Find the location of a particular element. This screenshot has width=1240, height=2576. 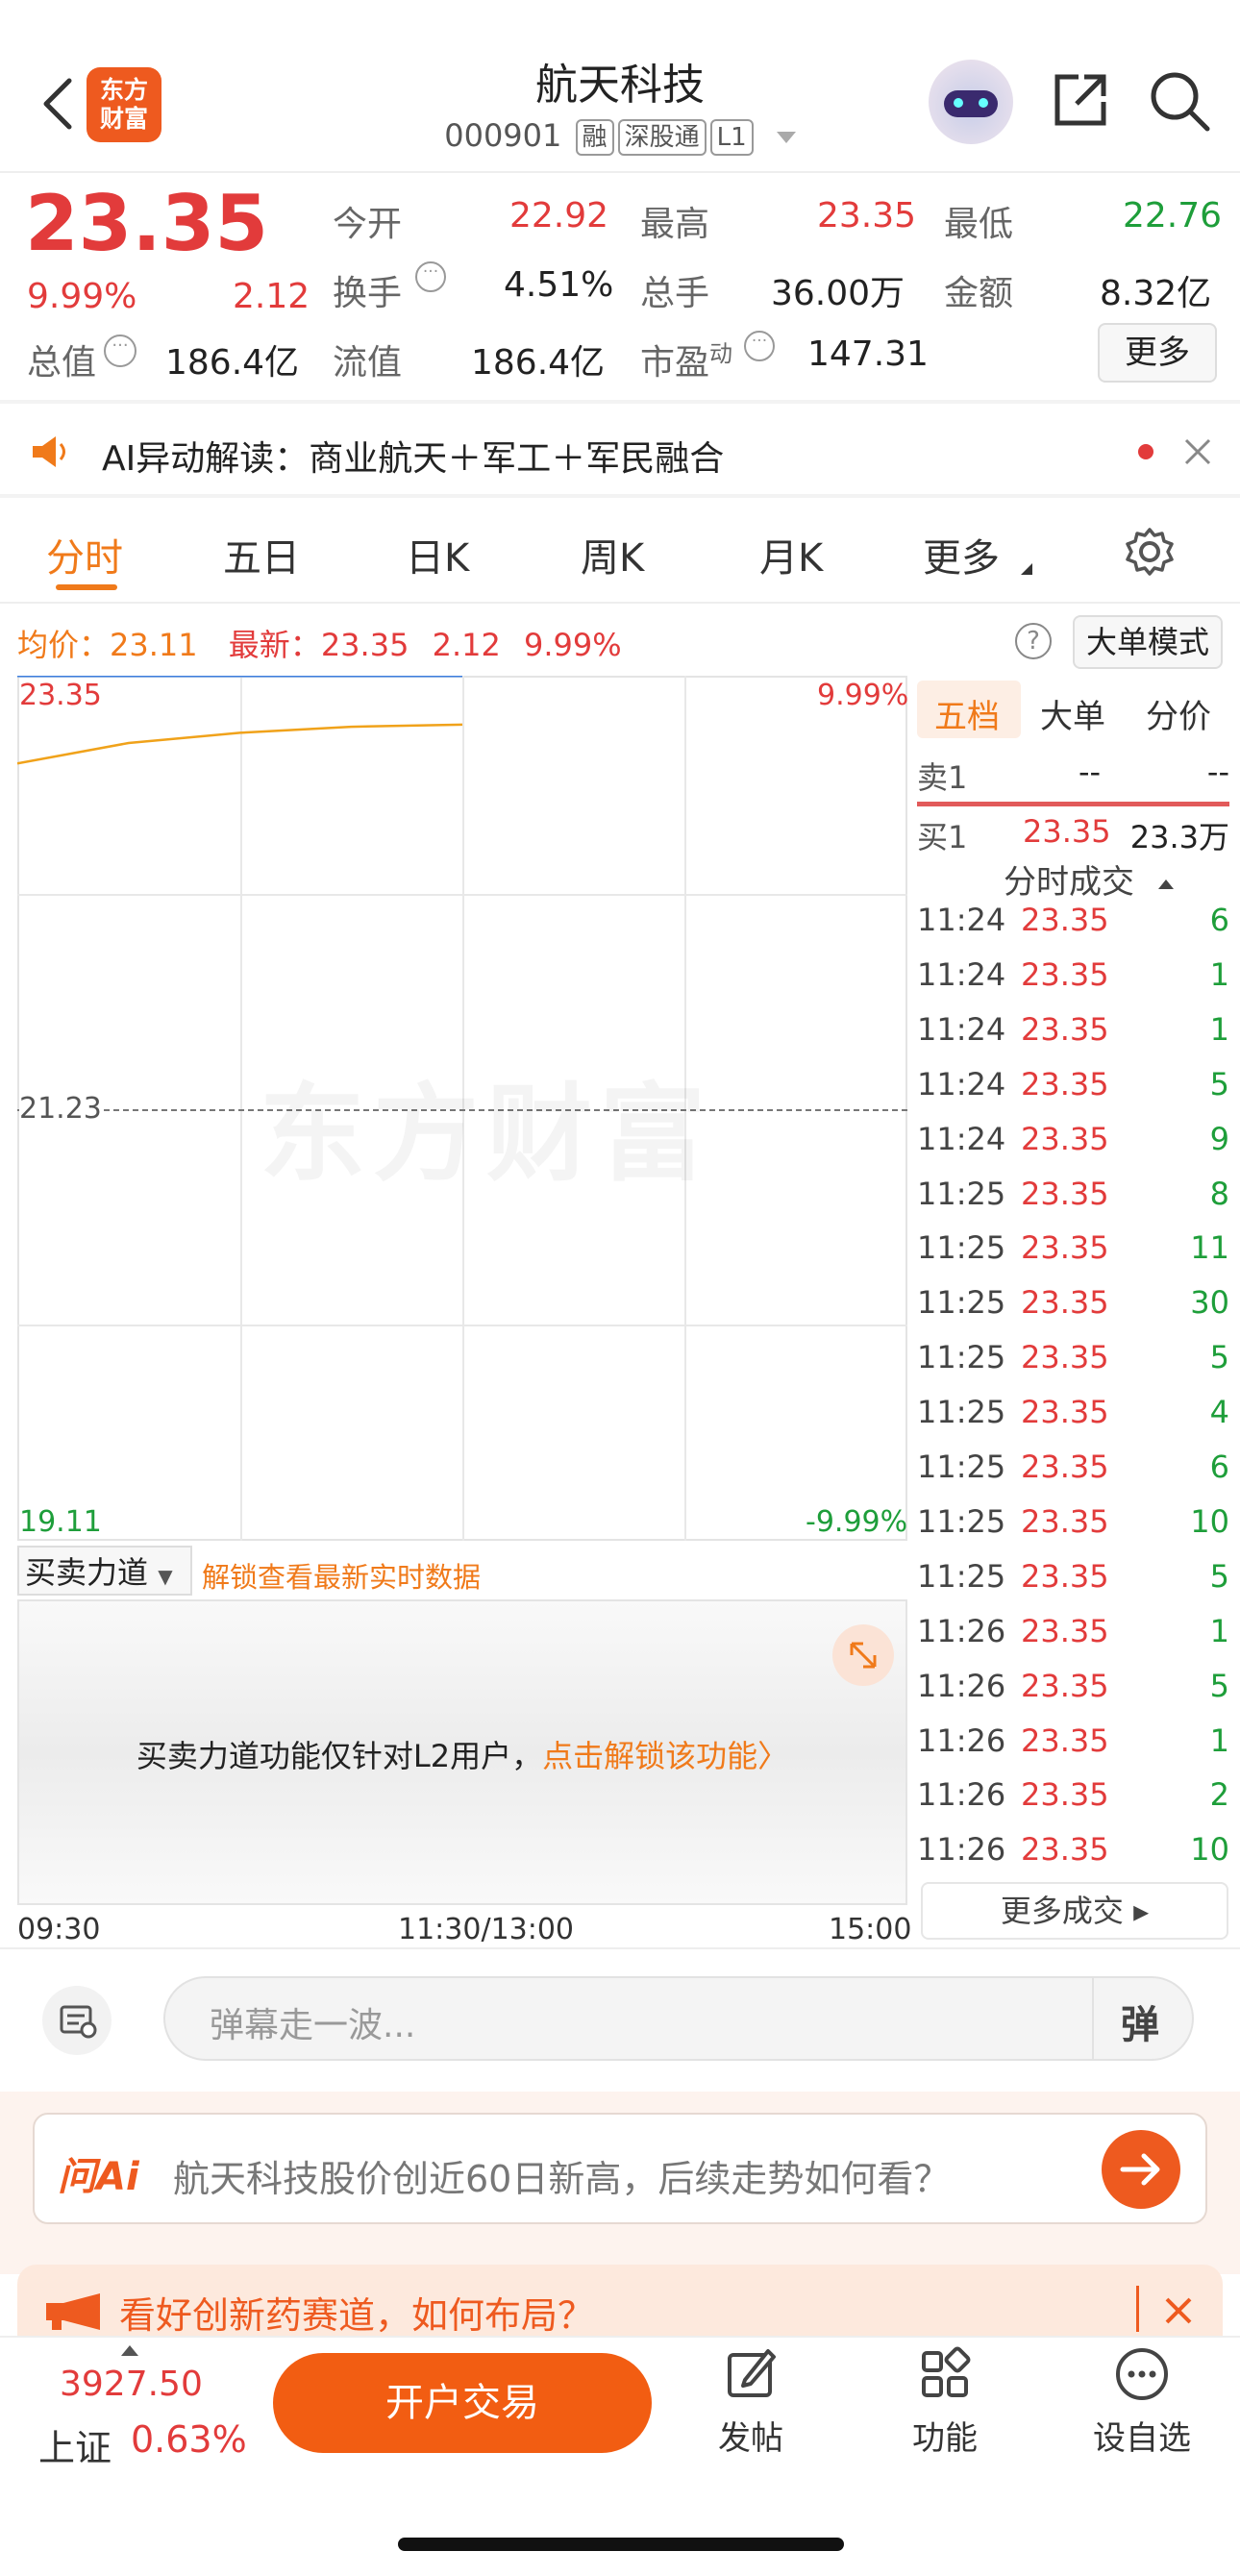

latest-change: 2.12 is located at coordinates (466, 645).